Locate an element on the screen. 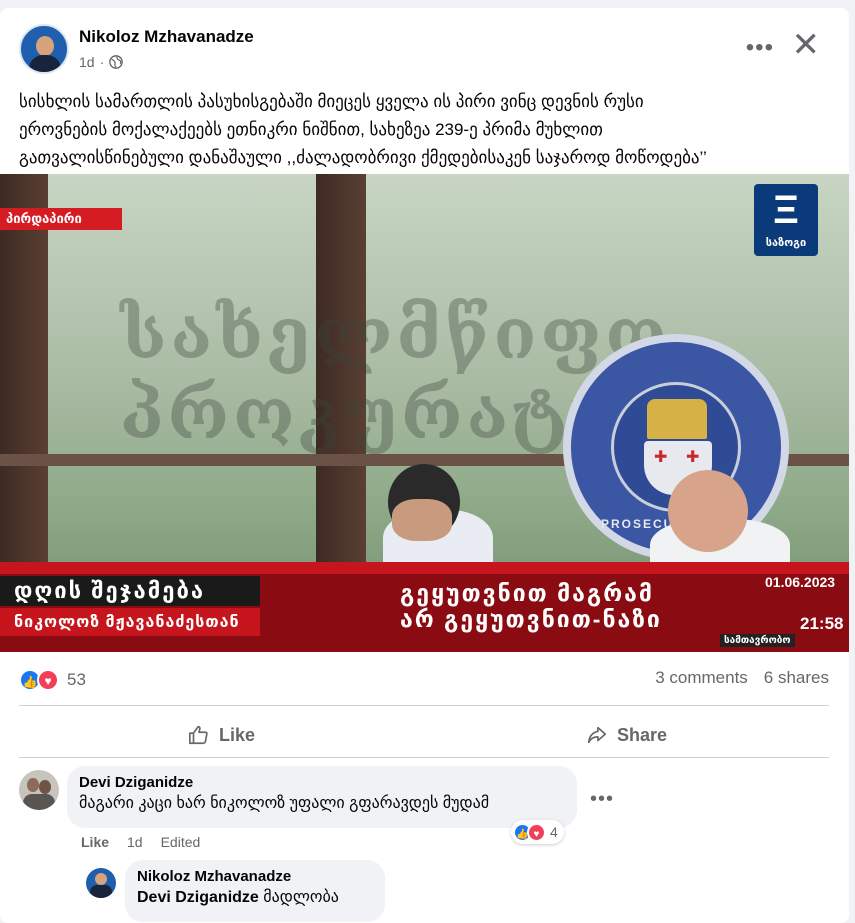  post-actions: Like Share is located at coordinates (424, 735).